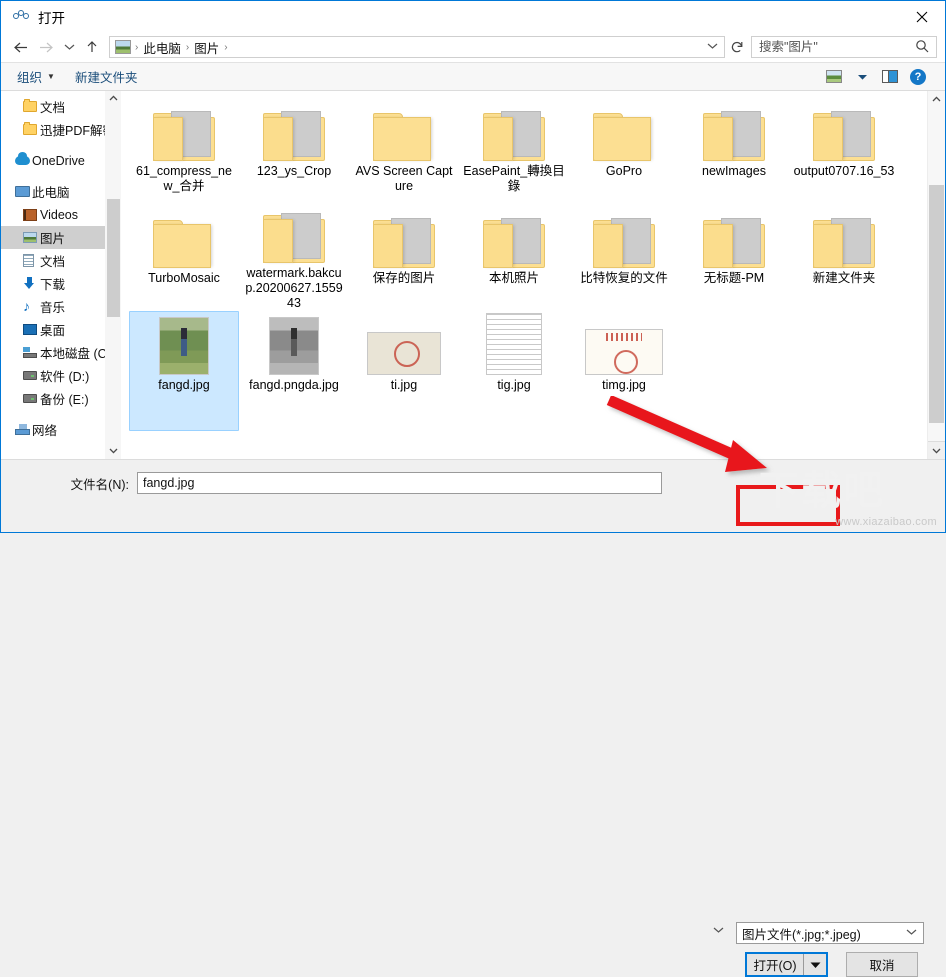  I want to click on refresh-button, so click(737, 47).